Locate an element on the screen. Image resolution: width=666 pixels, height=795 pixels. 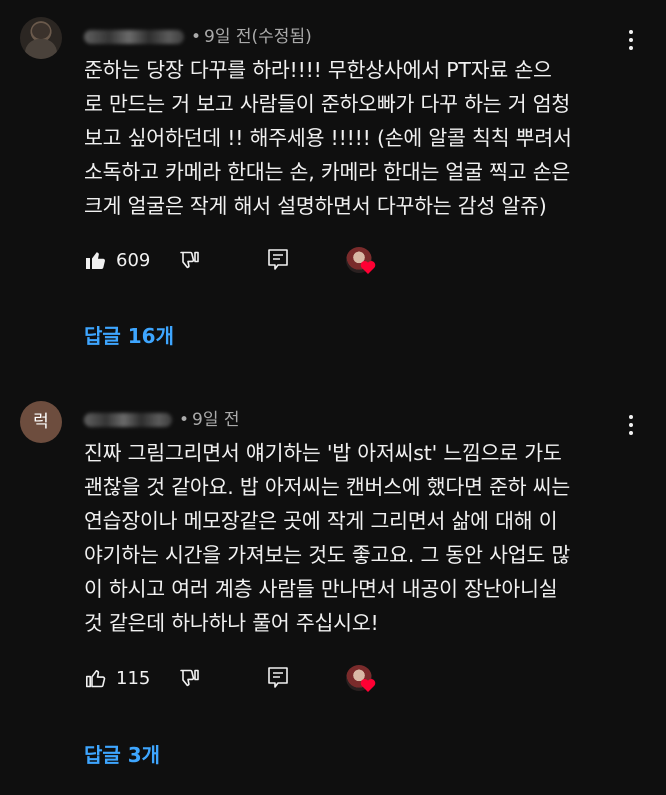
comment-meta: • 9일 전 is located at coordinates (162, 417).